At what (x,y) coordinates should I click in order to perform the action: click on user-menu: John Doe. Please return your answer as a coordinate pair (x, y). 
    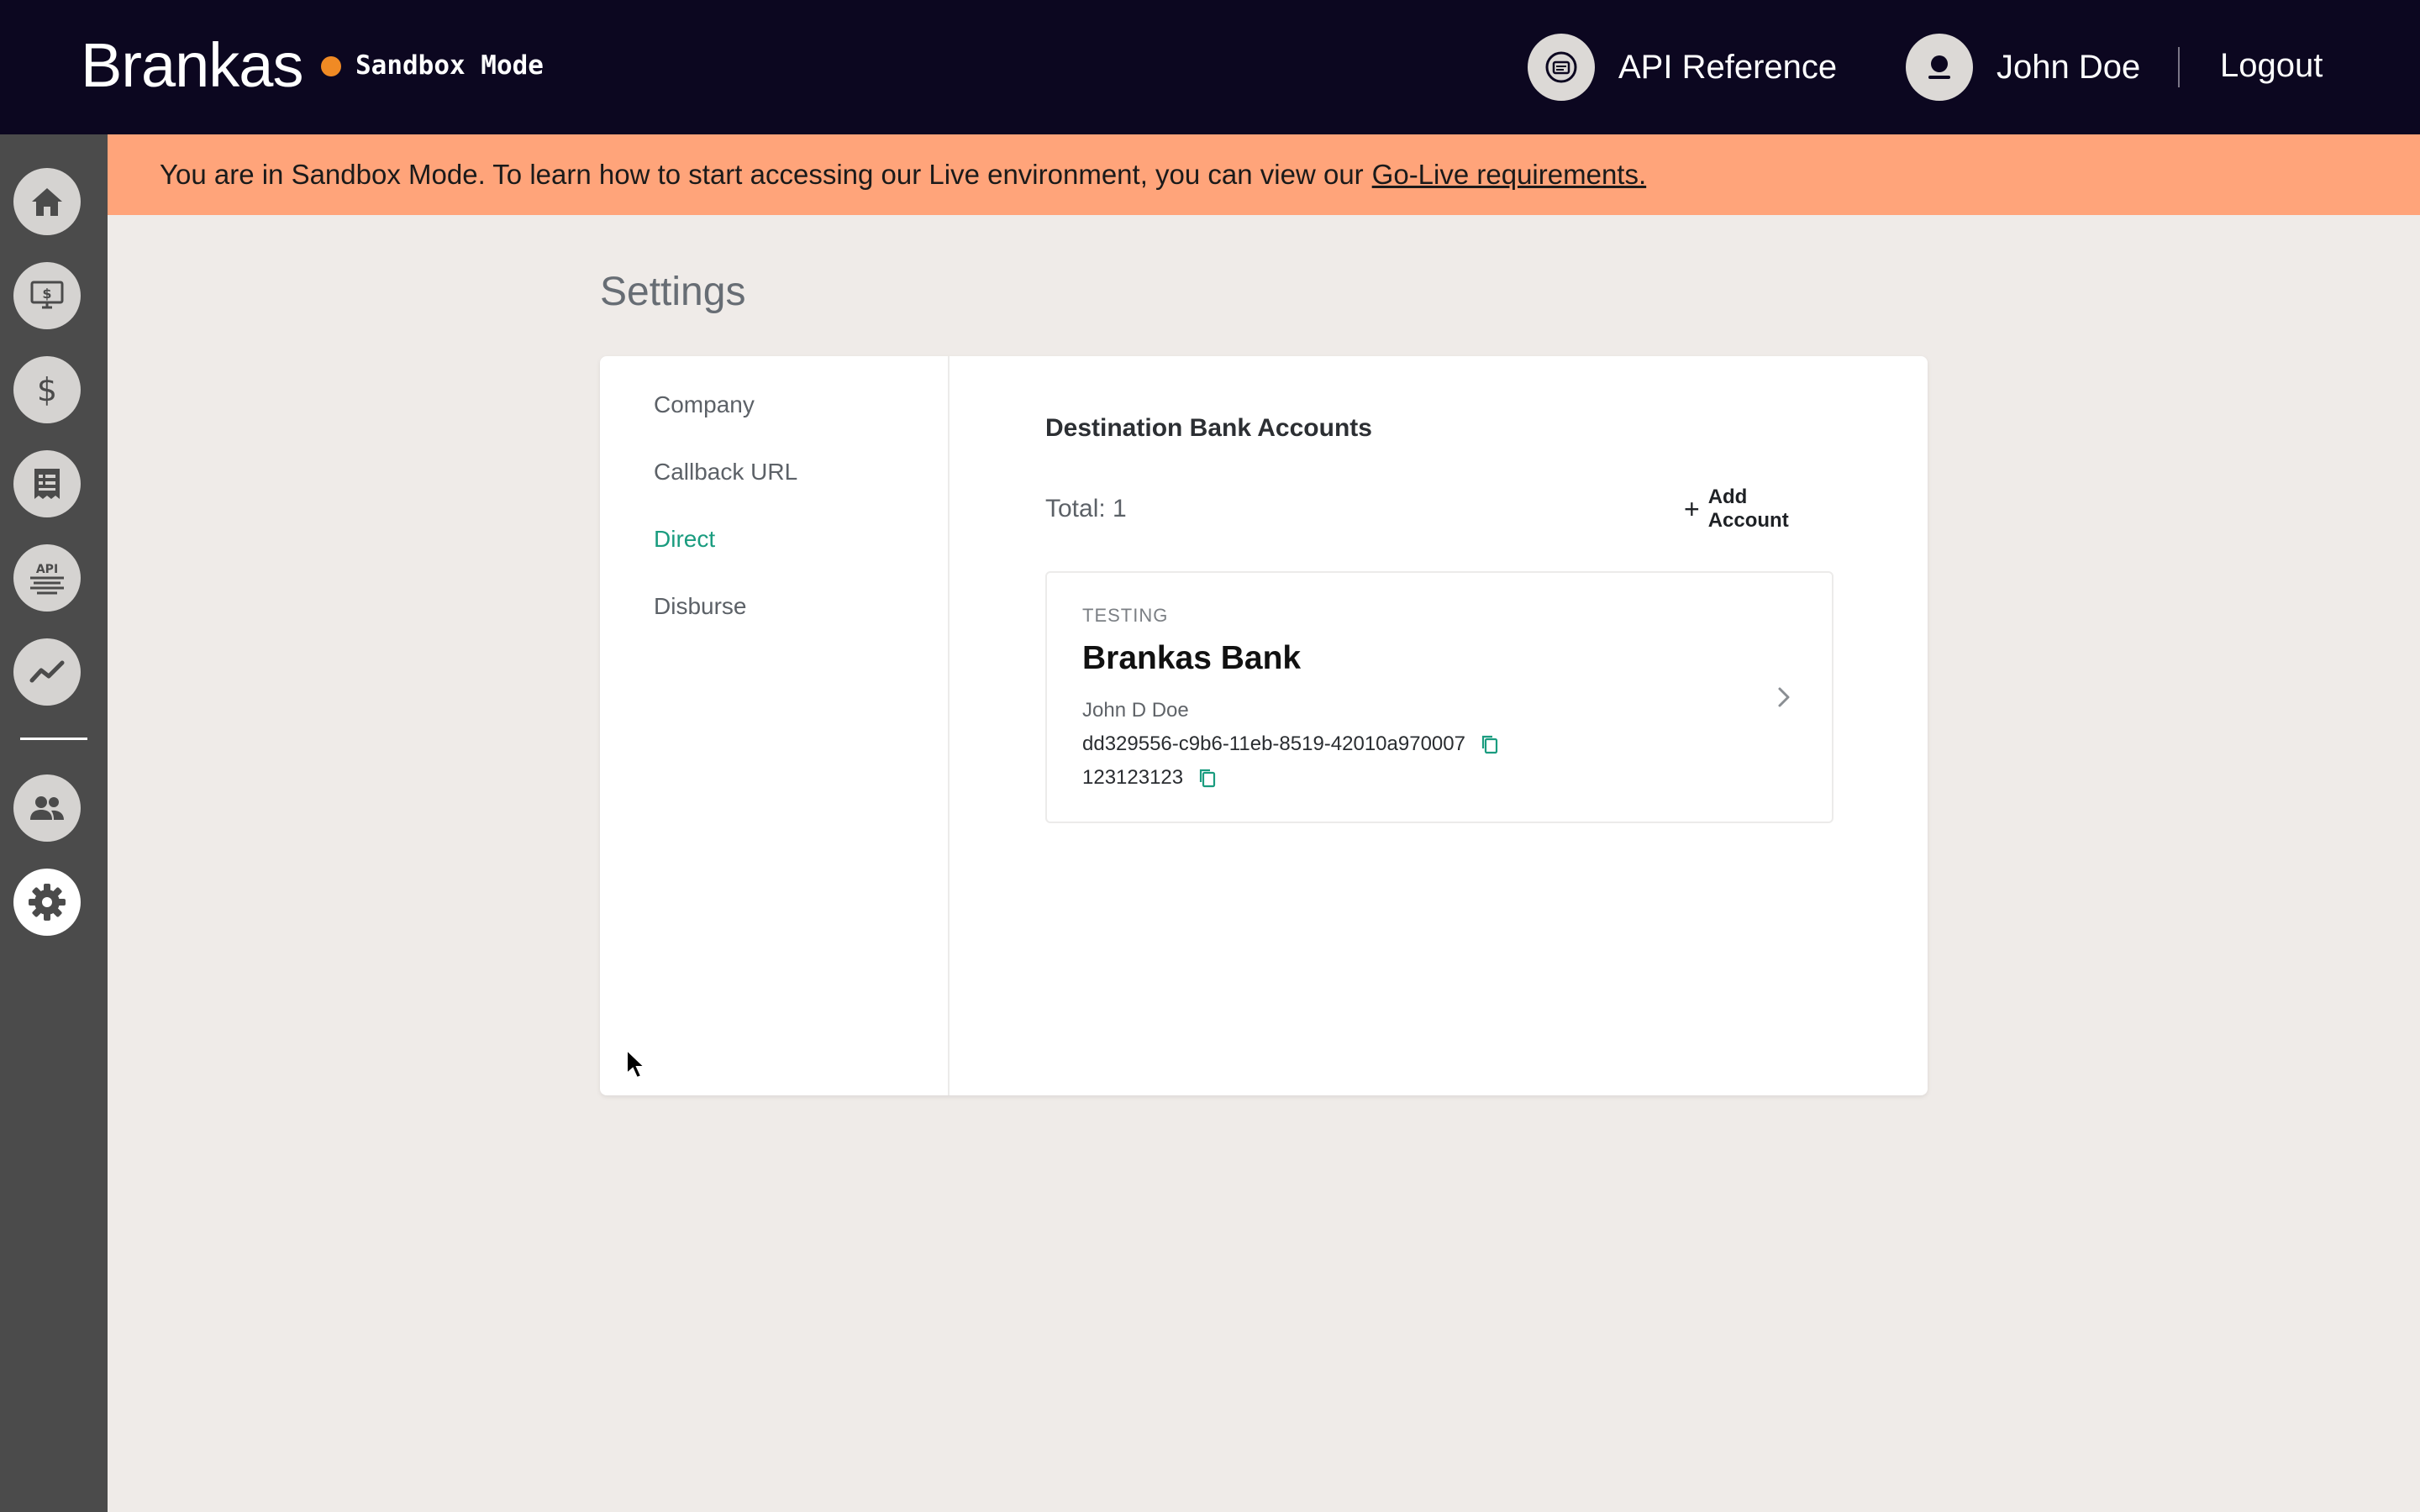
    Looking at the image, I should click on (2023, 67).